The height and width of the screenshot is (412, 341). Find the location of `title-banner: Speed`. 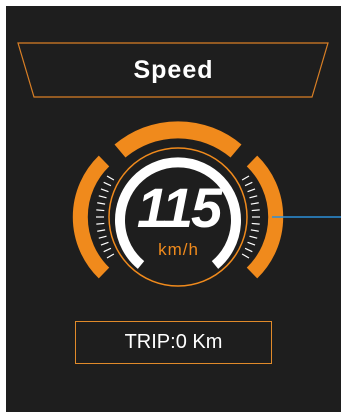

title-banner: Speed is located at coordinates (173, 71).